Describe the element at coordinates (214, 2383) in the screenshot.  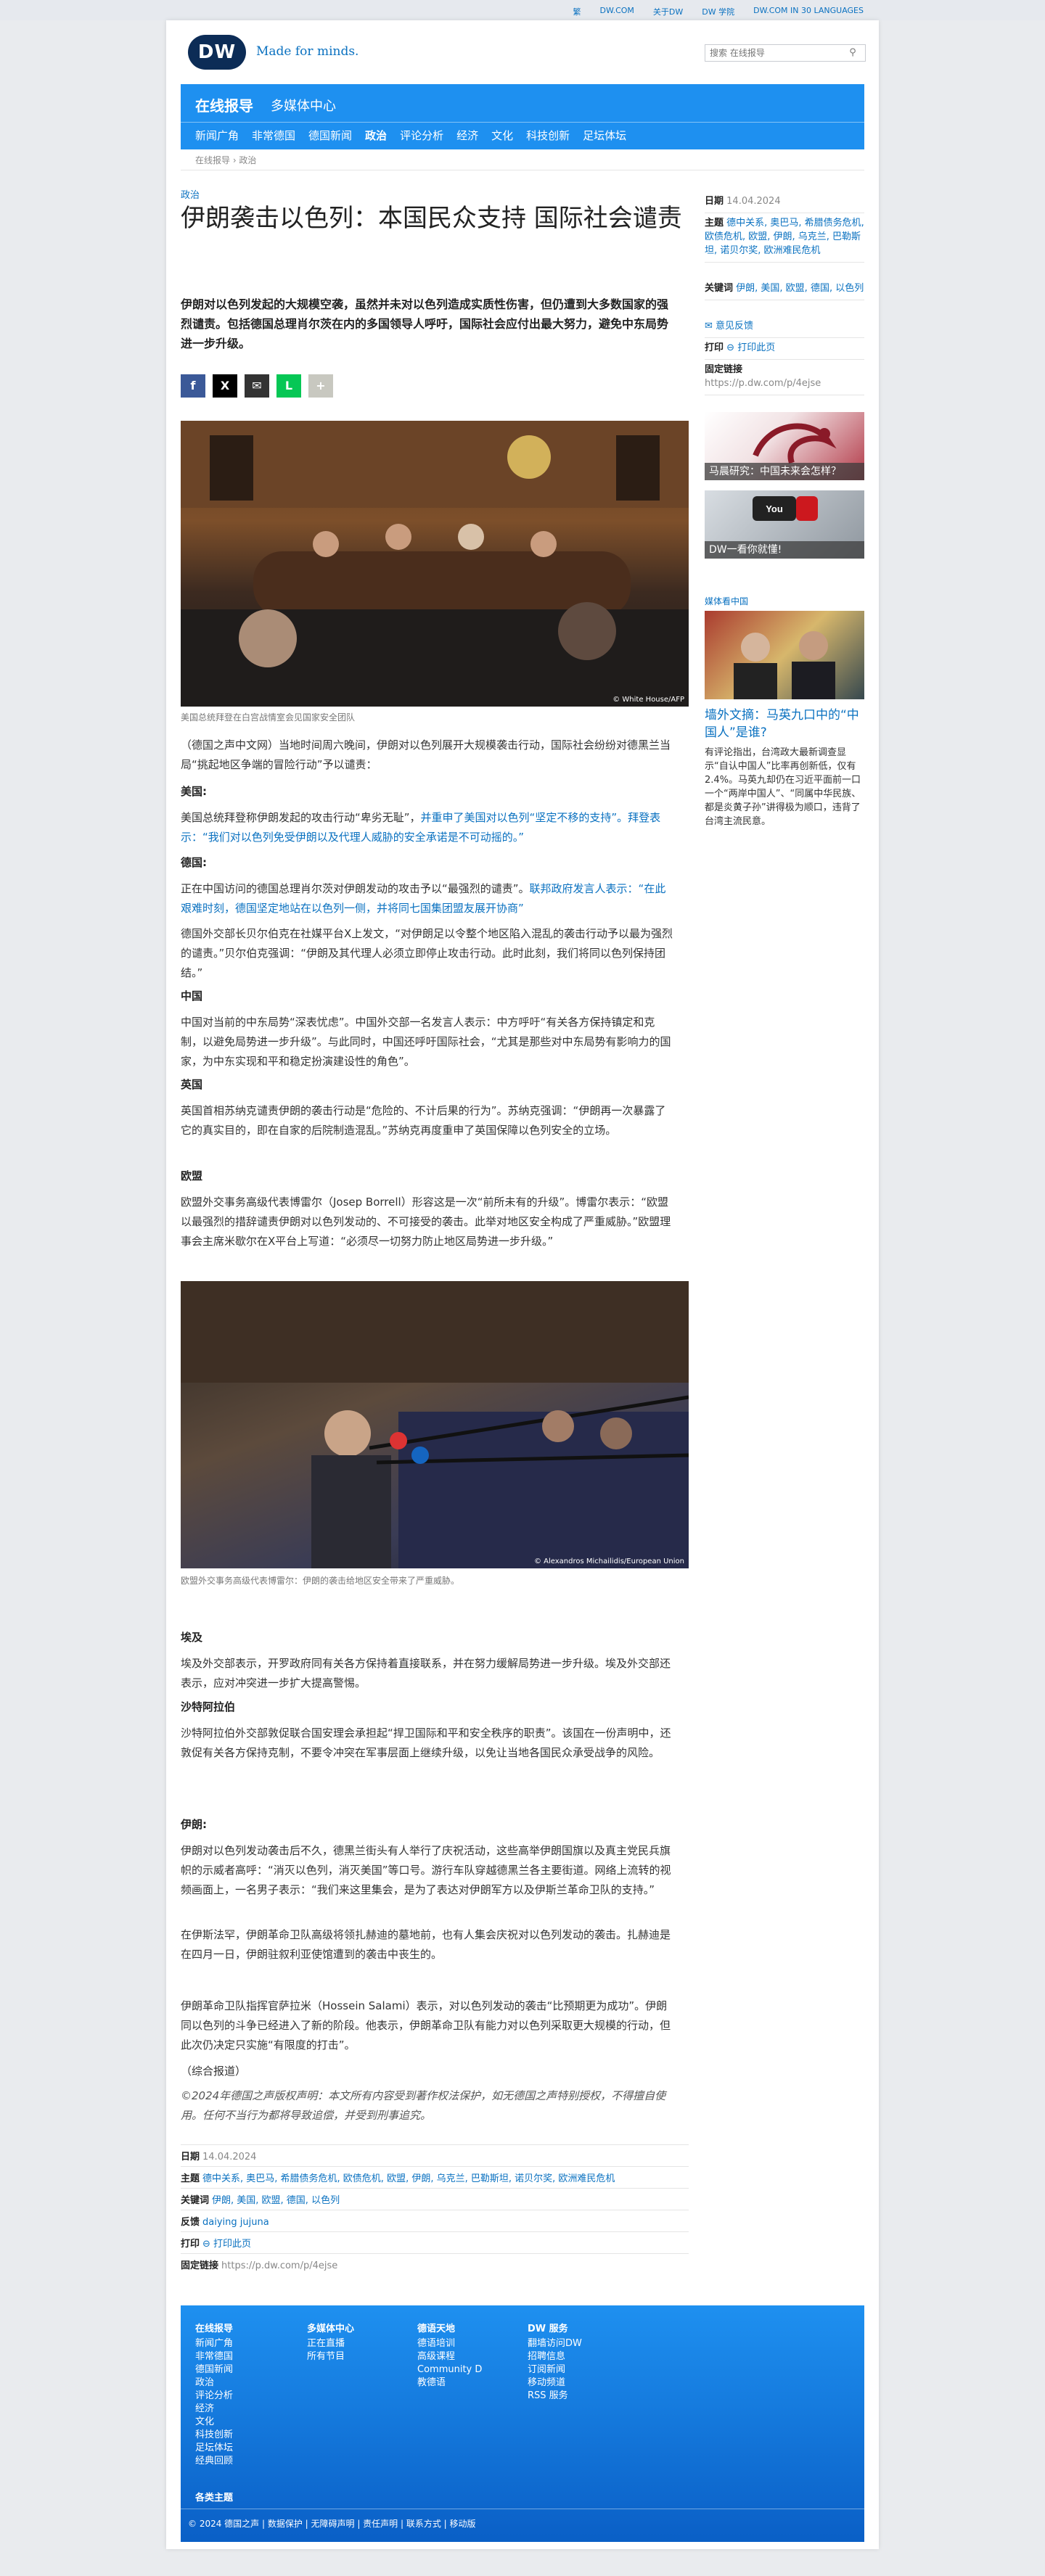
I see `footer-link: 政治` at that location.